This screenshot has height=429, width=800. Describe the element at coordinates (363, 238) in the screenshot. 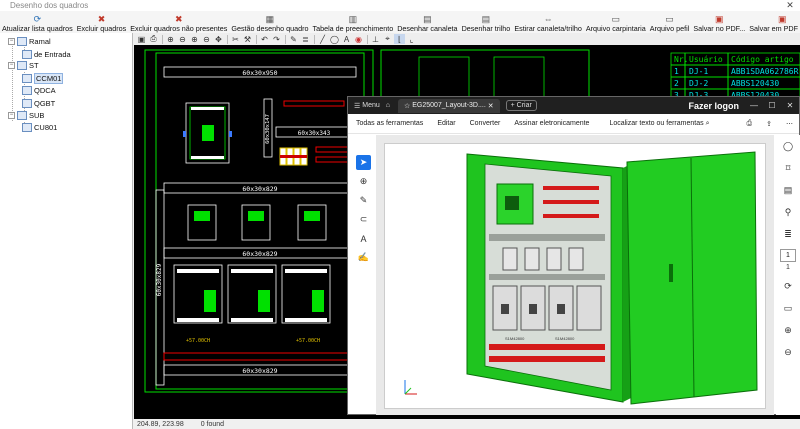

I see `text-box-icon: A` at that location.